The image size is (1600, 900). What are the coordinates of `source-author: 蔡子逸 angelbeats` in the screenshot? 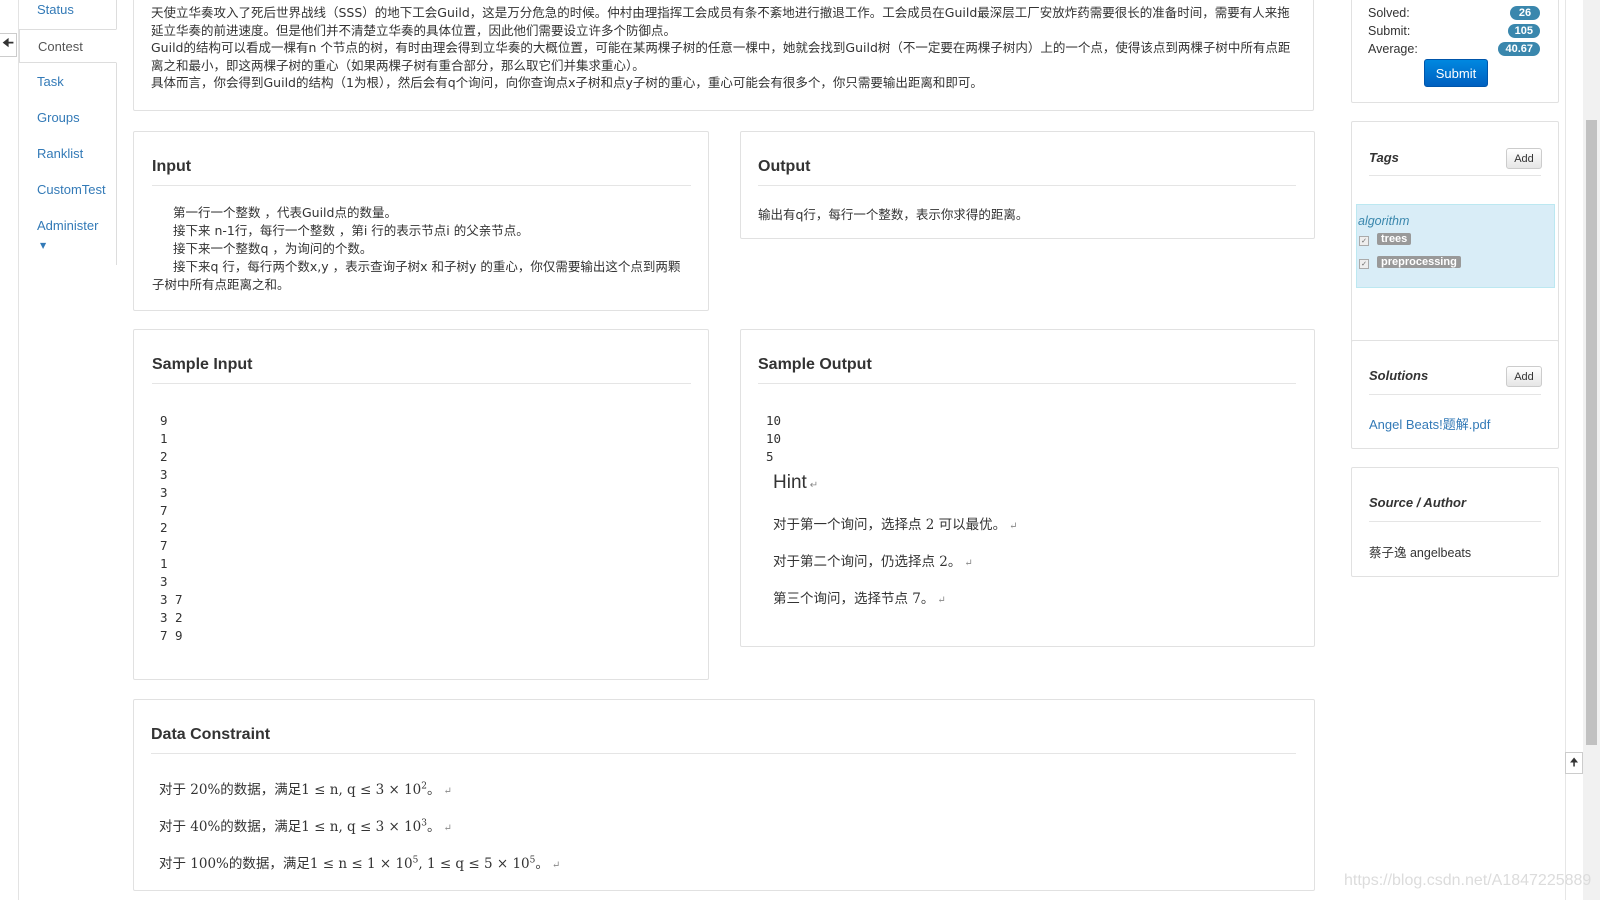 It's located at (1420, 553).